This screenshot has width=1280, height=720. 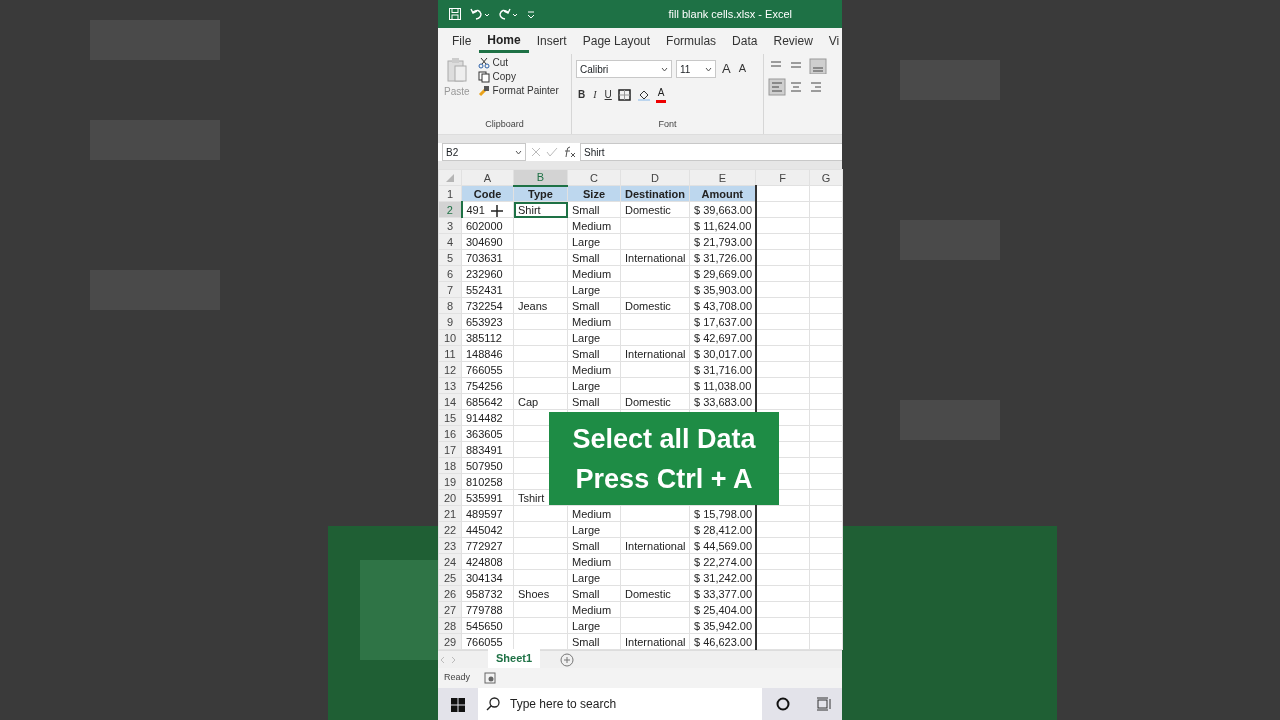 What do you see at coordinates (594, 177) in the screenshot?
I see `column-header: C` at bounding box center [594, 177].